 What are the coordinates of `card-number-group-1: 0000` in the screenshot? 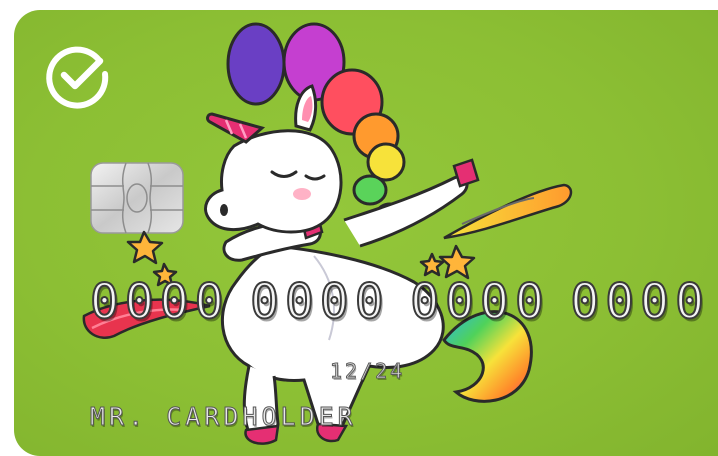 It's located at (159, 302).